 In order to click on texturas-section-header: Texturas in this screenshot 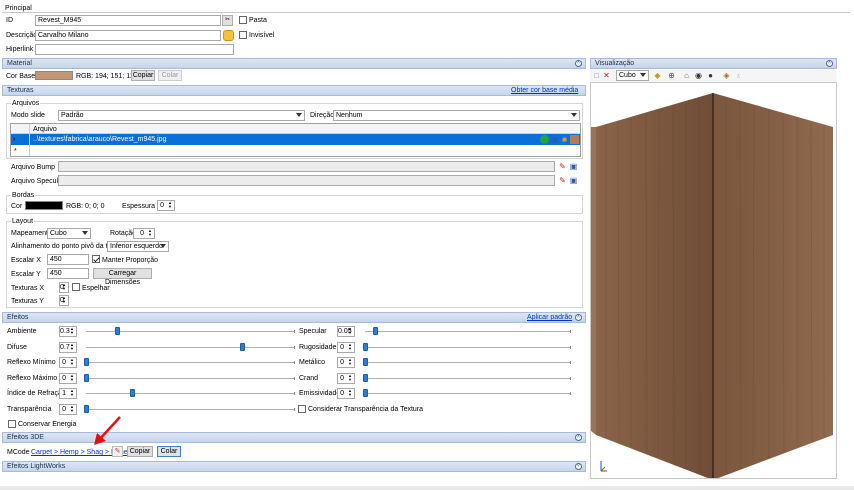, I will do `click(294, 90)`.